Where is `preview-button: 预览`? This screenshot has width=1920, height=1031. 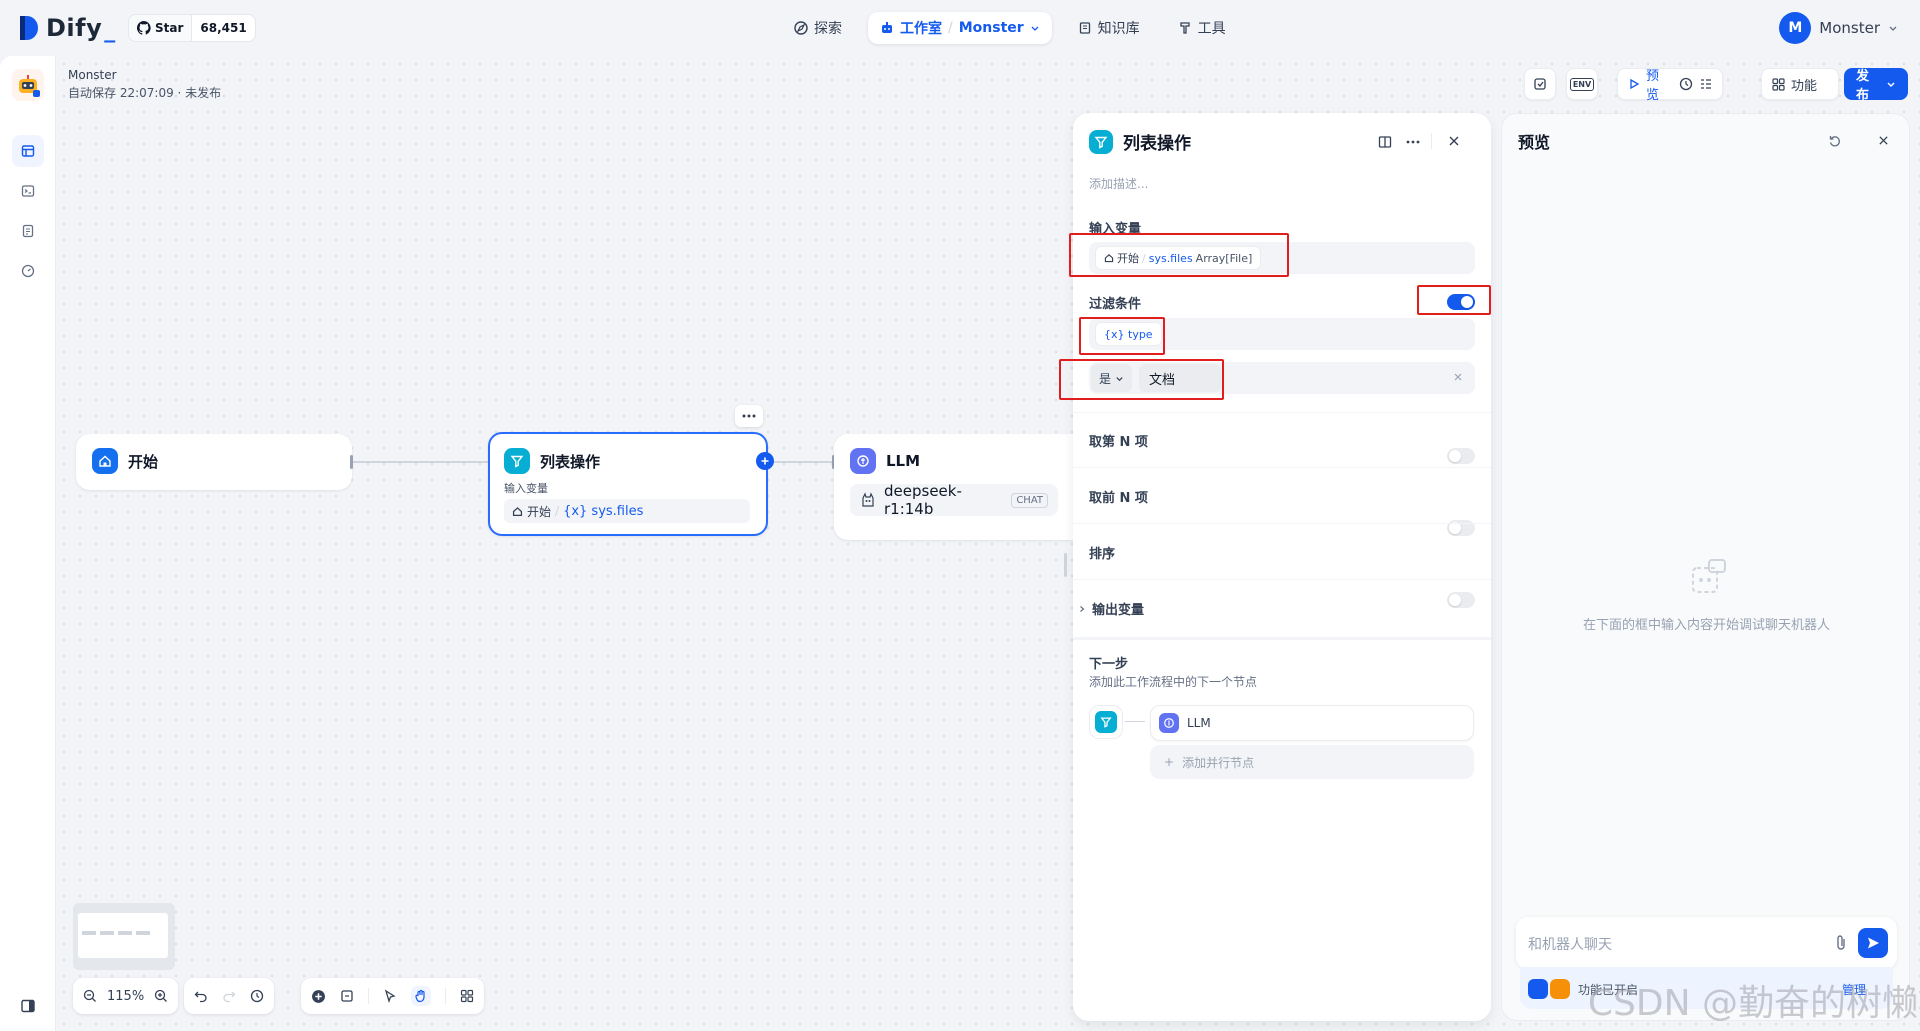 preview-button: 预览 is located at coordinates (1652, 84).